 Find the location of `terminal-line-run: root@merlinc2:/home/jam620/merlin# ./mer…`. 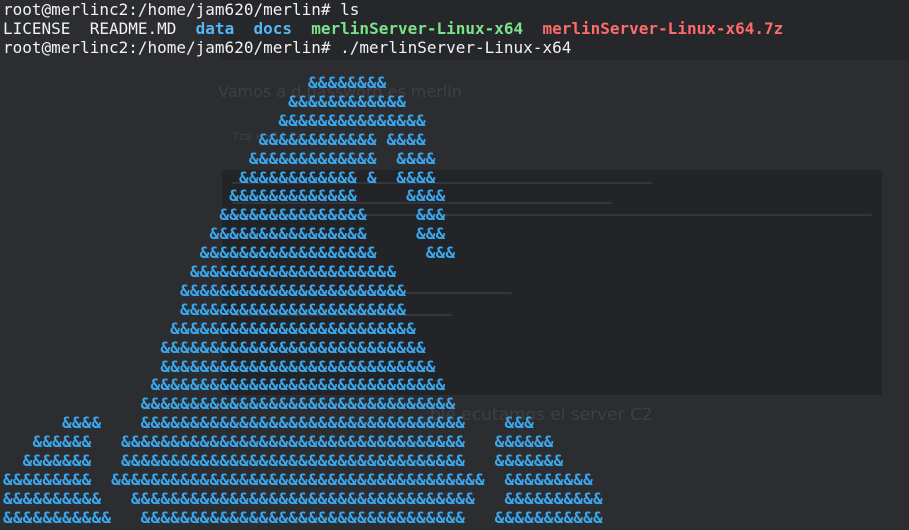

terminal-line-run: root@merlinc2:/home/jam620/merlin# ./mer… is located at coordinates (287, 47).